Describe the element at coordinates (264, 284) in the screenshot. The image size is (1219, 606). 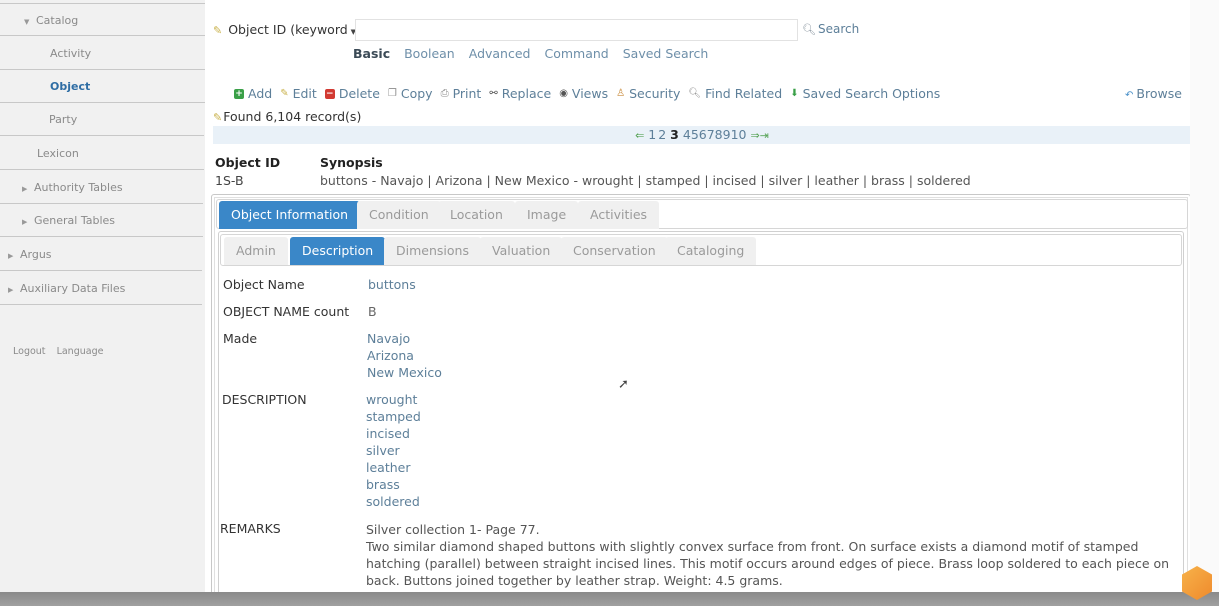
I see `object-name-label: Object Name` at that location.